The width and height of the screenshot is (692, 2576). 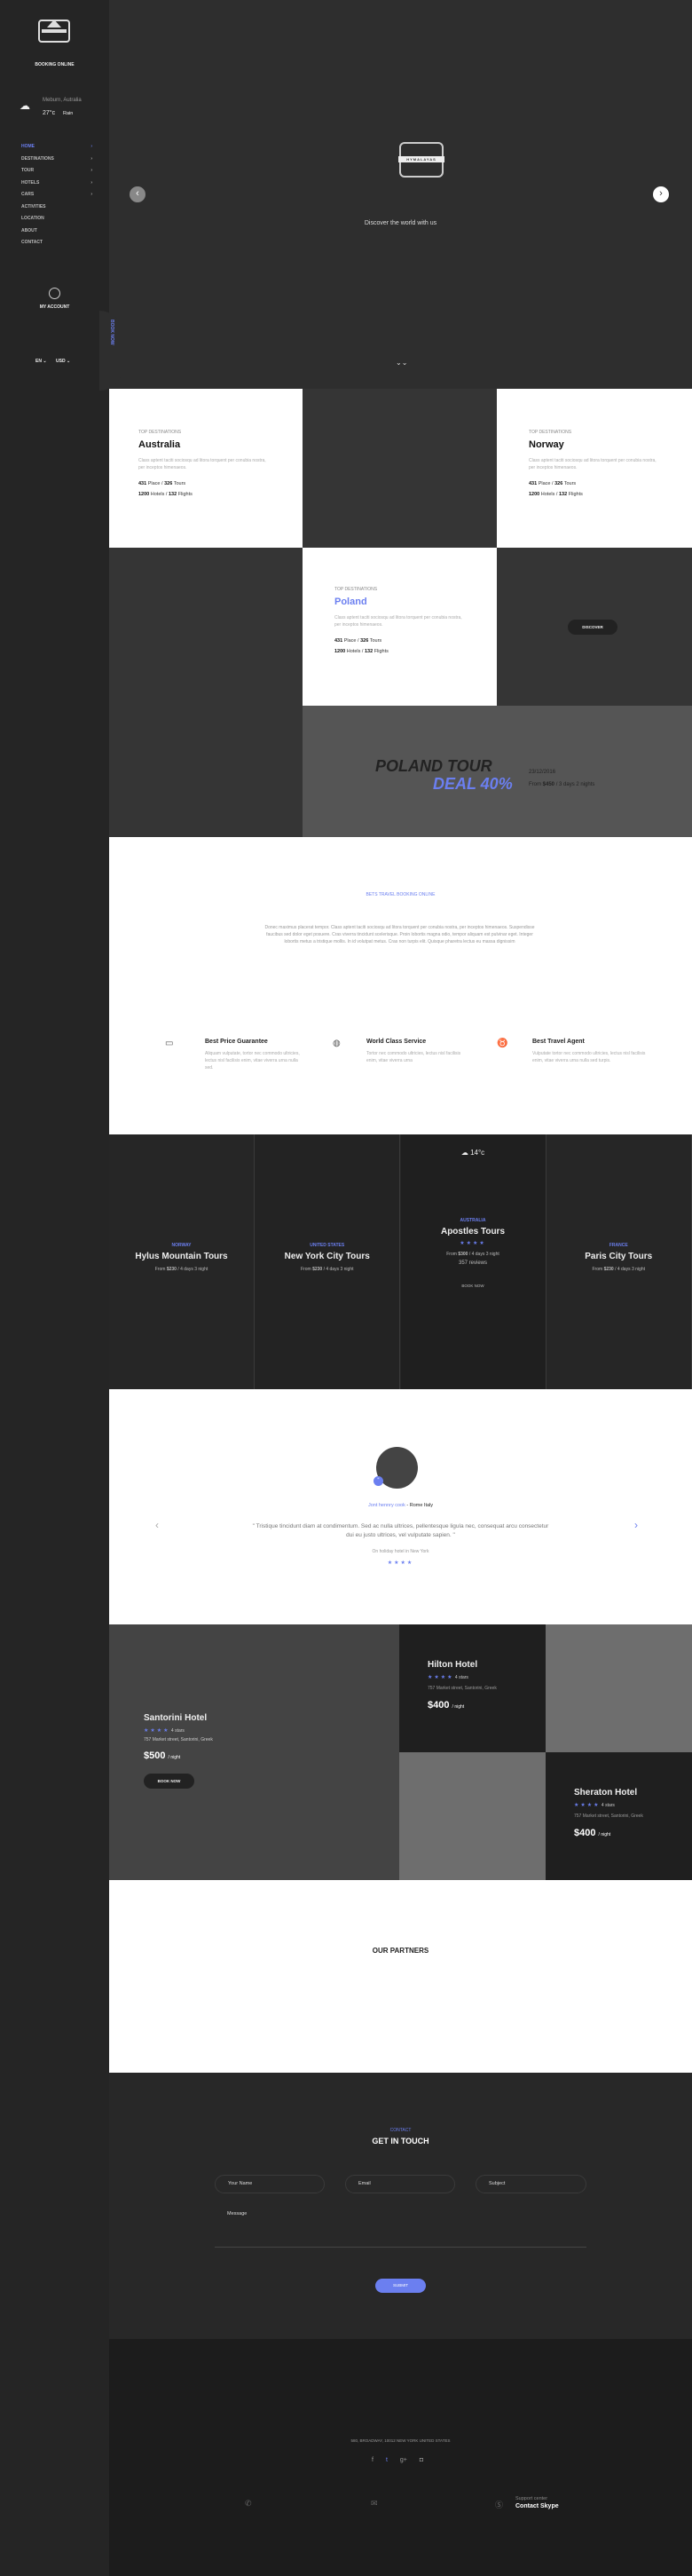 What do you see at coordinates (433, 766) in the screenshot?
I see `promo-title: POLAND TOUR` at bounding box center [433, 766].